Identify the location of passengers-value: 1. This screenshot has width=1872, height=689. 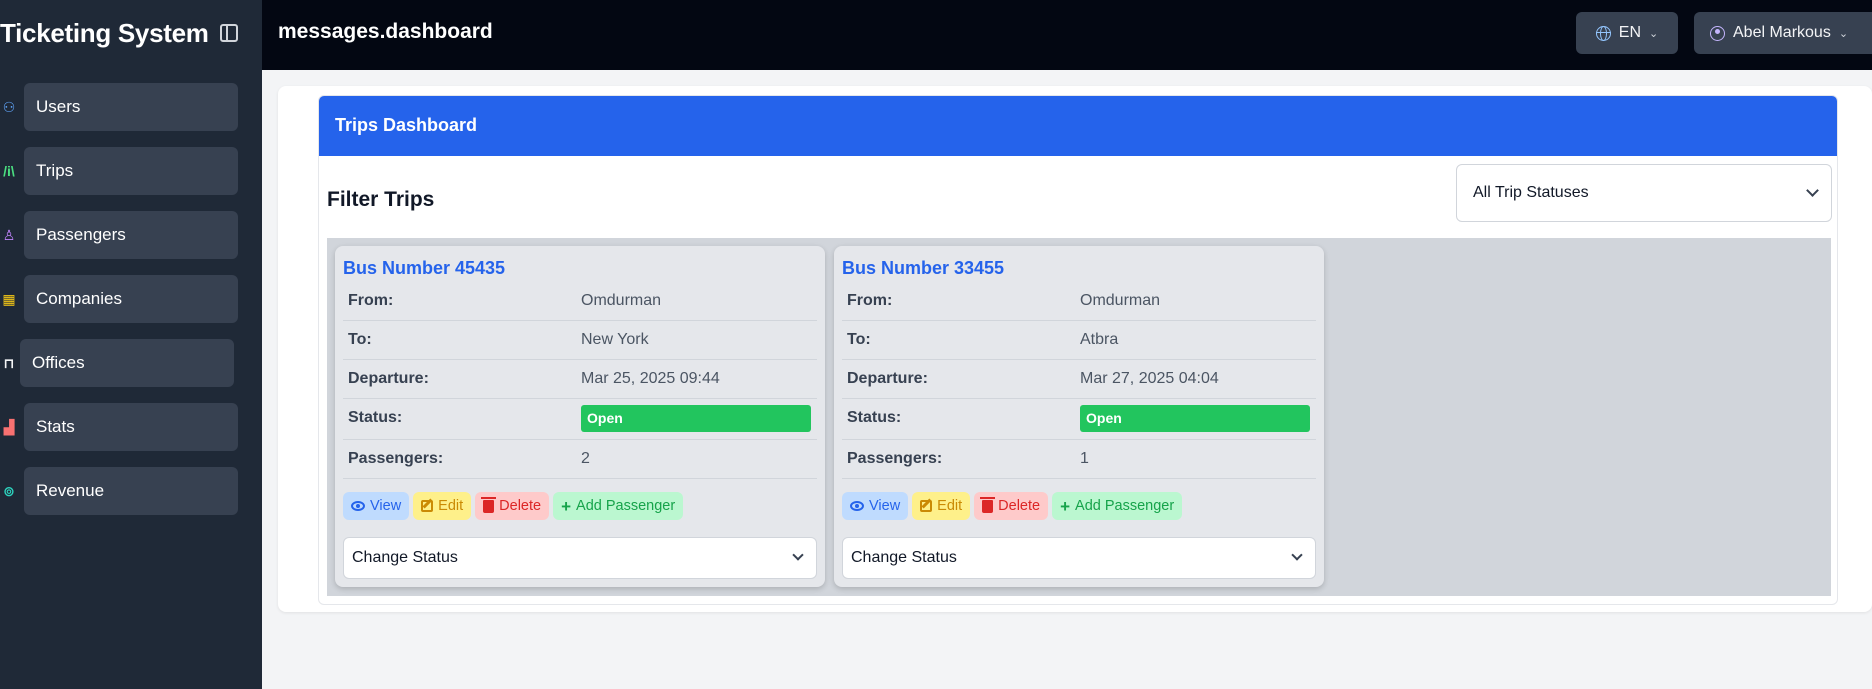
(1084, 458).